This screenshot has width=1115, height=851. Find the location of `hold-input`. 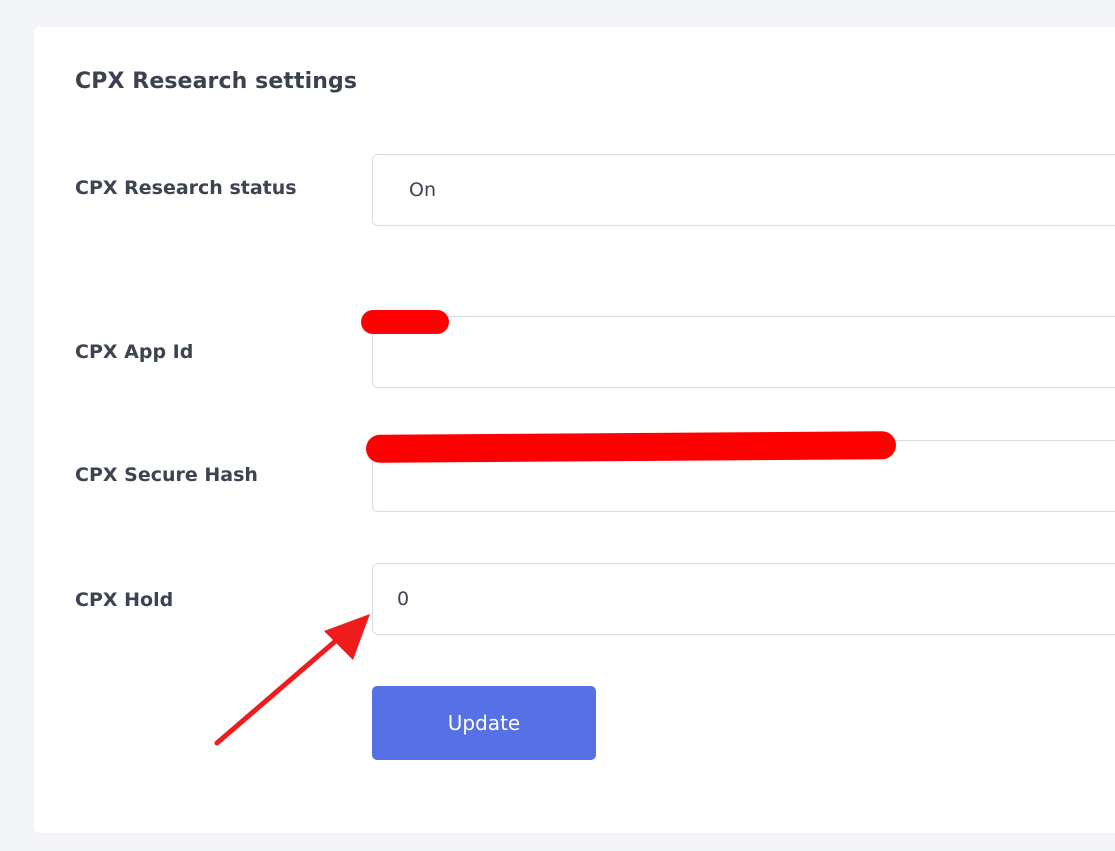

hold-input is located at coordinates (743, 599).